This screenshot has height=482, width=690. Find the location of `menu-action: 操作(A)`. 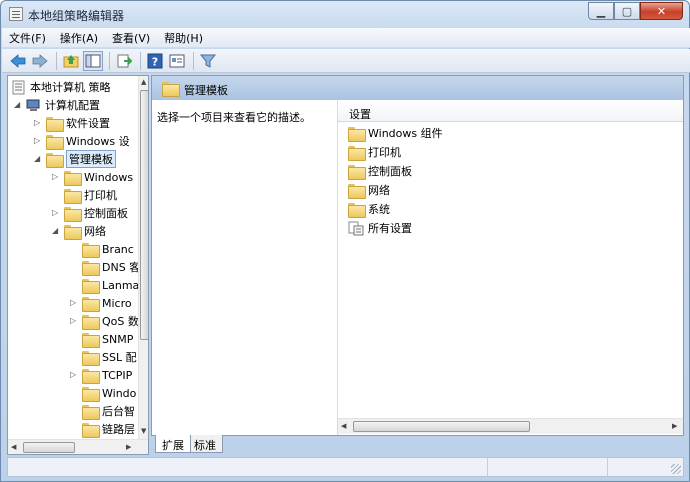

menu-action: 操作(A) is located at coordinates (79, 38).